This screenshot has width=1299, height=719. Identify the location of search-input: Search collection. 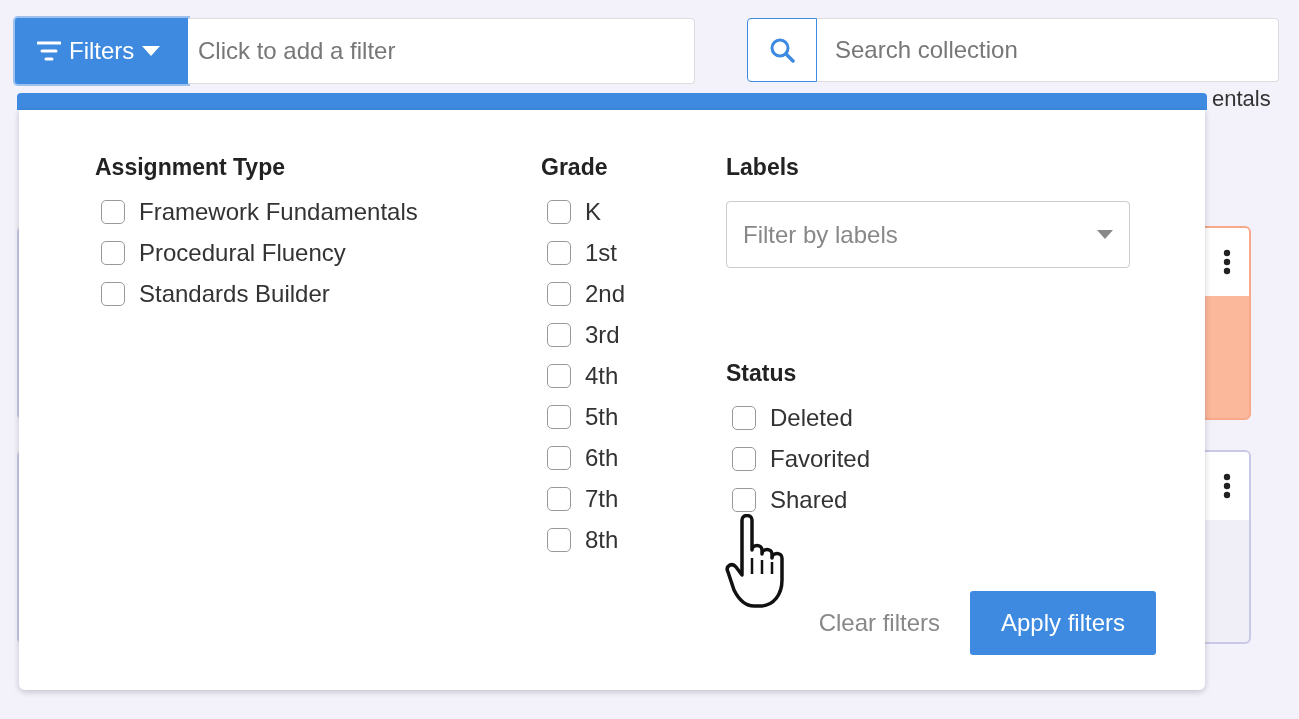
(1048, 50).